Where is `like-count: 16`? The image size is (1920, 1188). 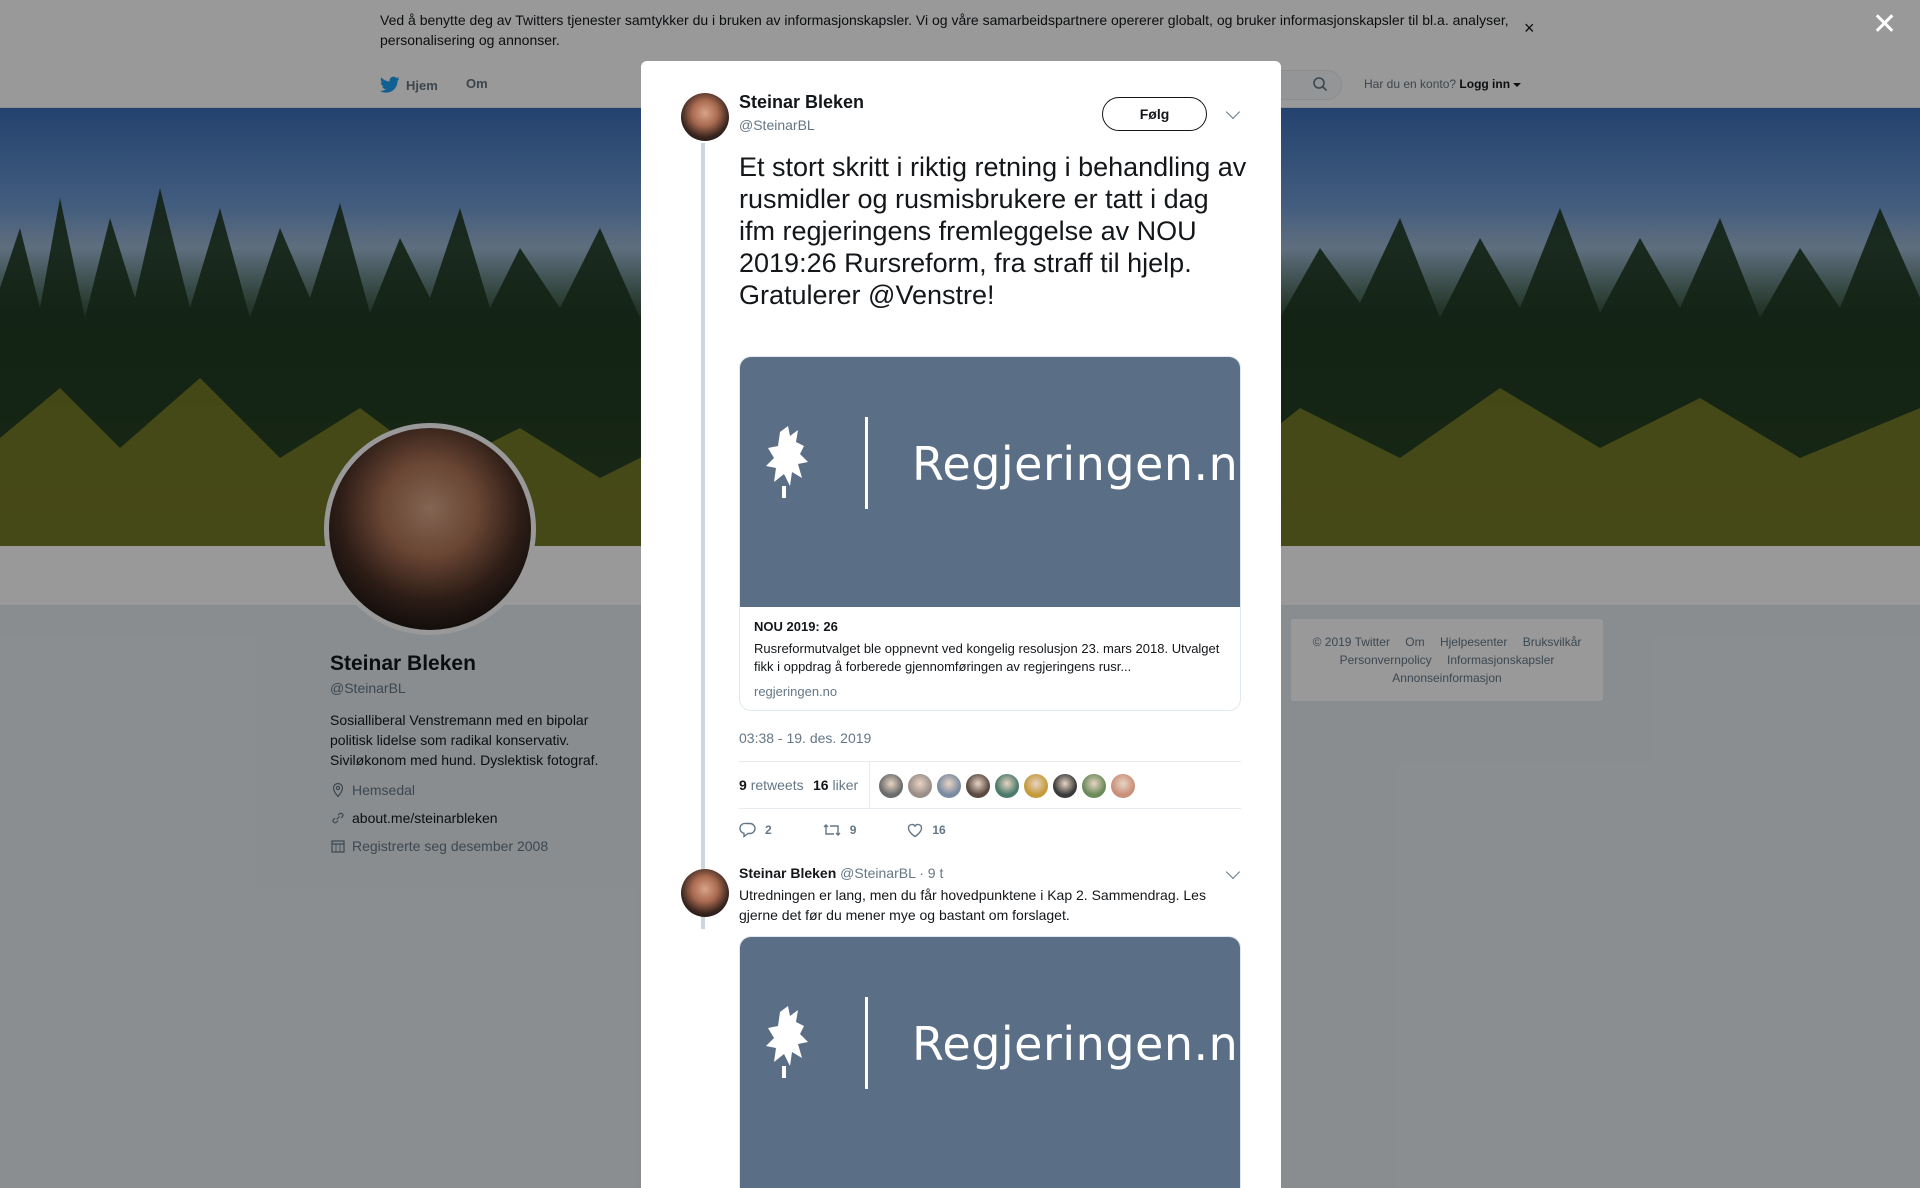 like-count: 16 is located at coordinates (821, 785).